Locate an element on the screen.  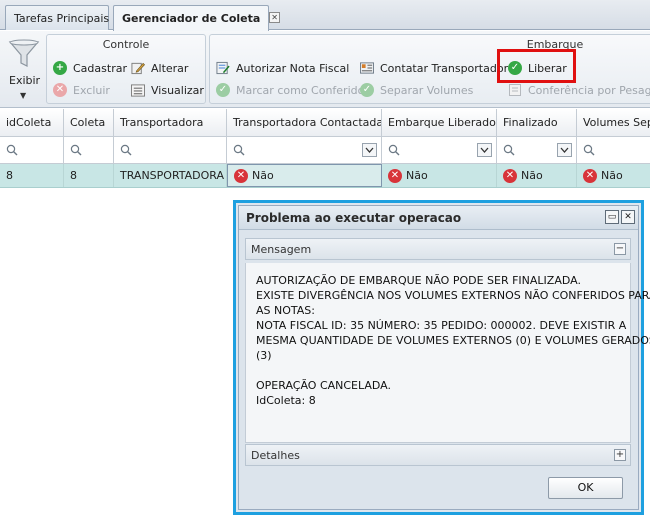
grid-filter-row is located at coordinates (325, 150).